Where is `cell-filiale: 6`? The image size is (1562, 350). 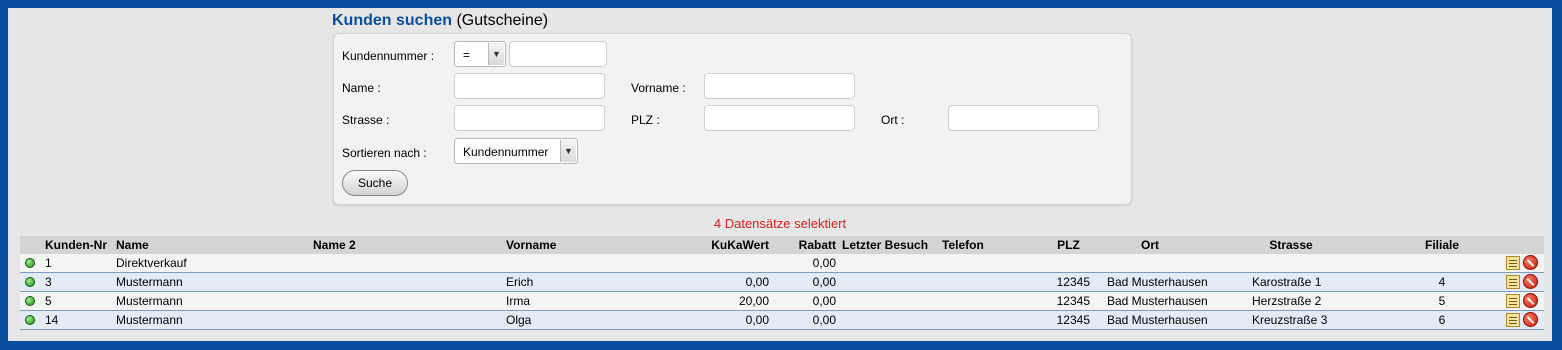
cell-filiale: 6 is located at coordinates (1442, 320).